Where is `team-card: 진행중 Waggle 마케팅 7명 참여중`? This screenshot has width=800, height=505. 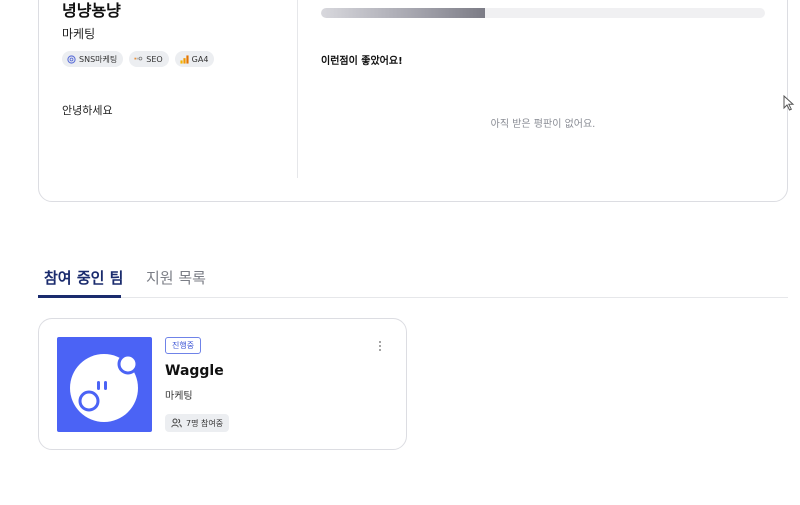
team-card: 진행중 Waggle 마케팅 7명 참여중 is located at coordinates (222, 384).